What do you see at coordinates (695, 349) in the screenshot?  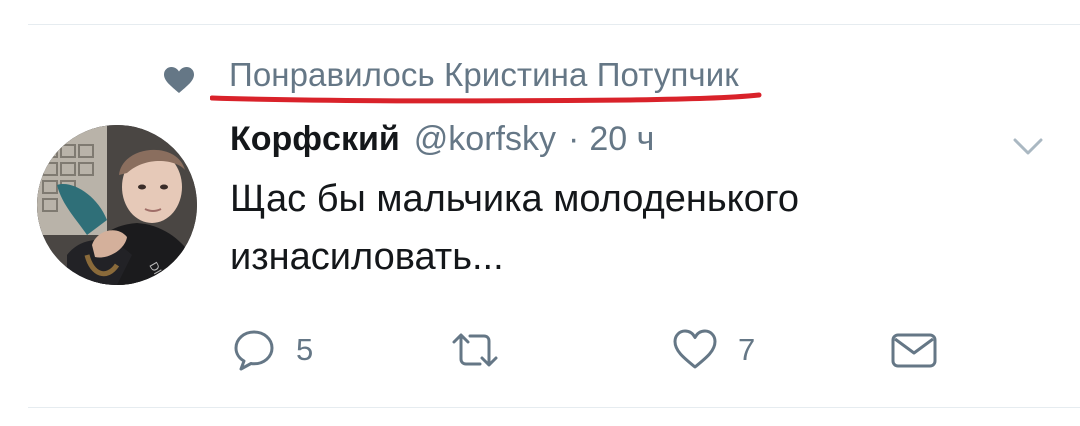 I see `heart-outline-icon` at bounding box center [695, 349].